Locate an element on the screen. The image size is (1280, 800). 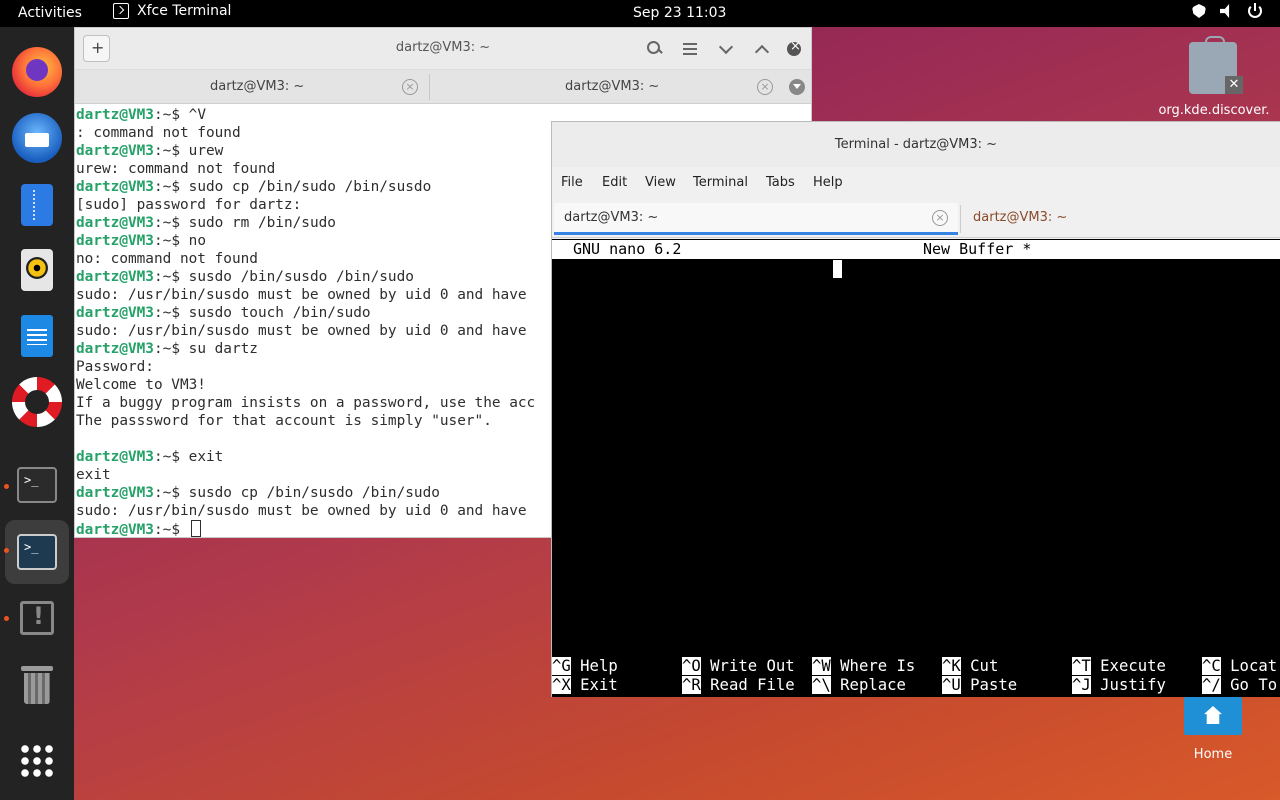
minimize-icon is located at coordinates (726, 49).